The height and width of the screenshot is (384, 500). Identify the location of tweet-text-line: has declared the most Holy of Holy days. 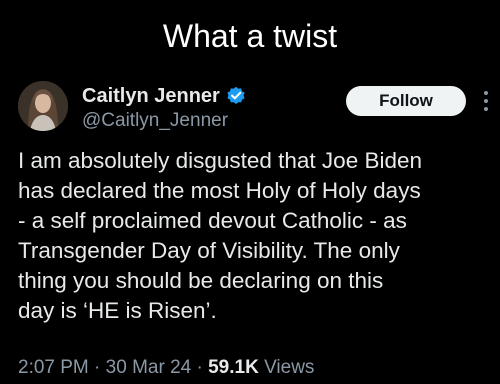
(219, 190).